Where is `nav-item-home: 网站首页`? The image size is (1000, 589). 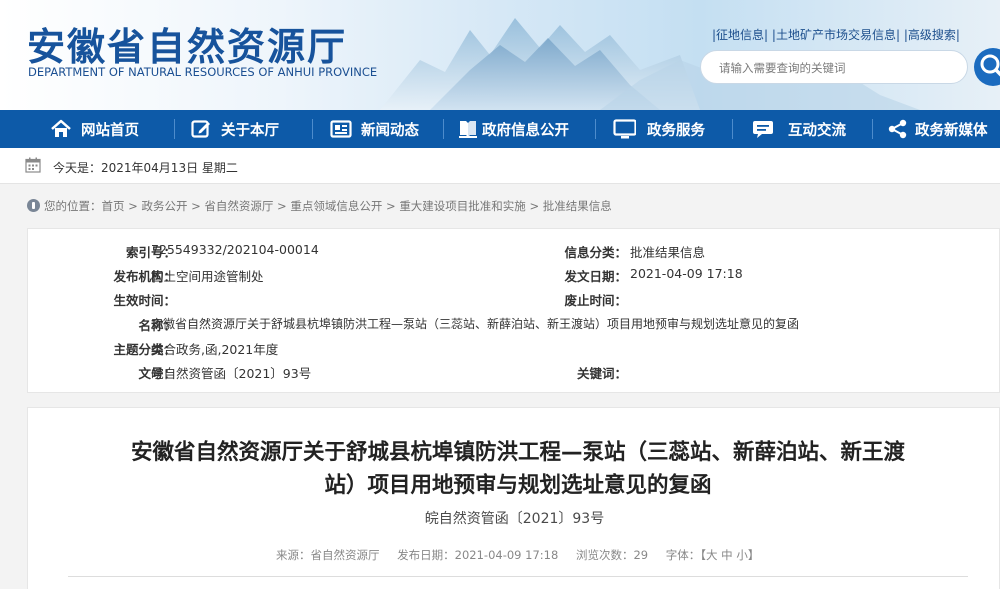 nav-item-home: 网站首页 is located at coordinates (94, 129).